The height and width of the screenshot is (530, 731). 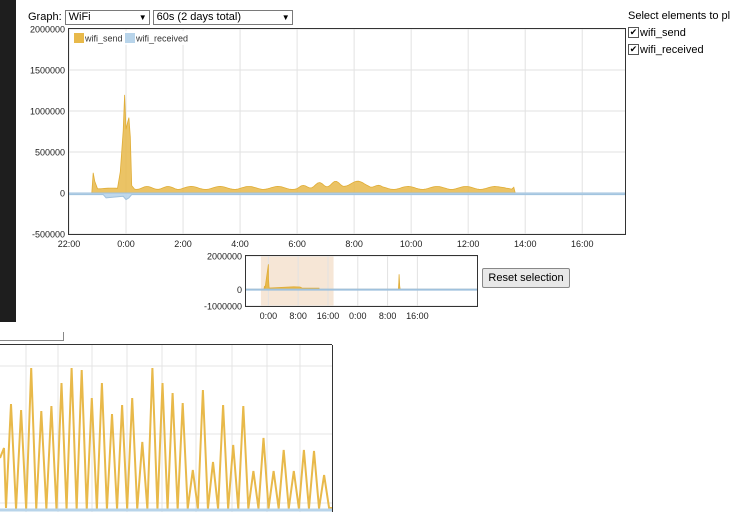 I want to click on y-tick-label: 1500000, so click(x=47, y=71).